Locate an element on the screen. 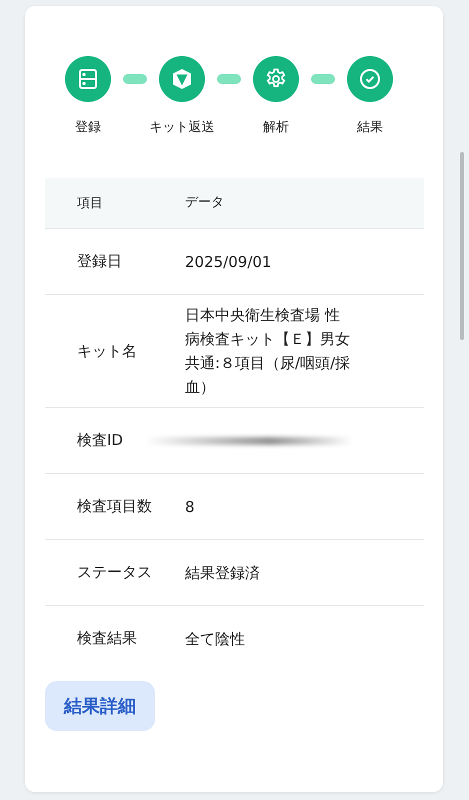 This screenshot has height=800, width=469. row-label: 検査結果 is located at coordinates (107, 638).